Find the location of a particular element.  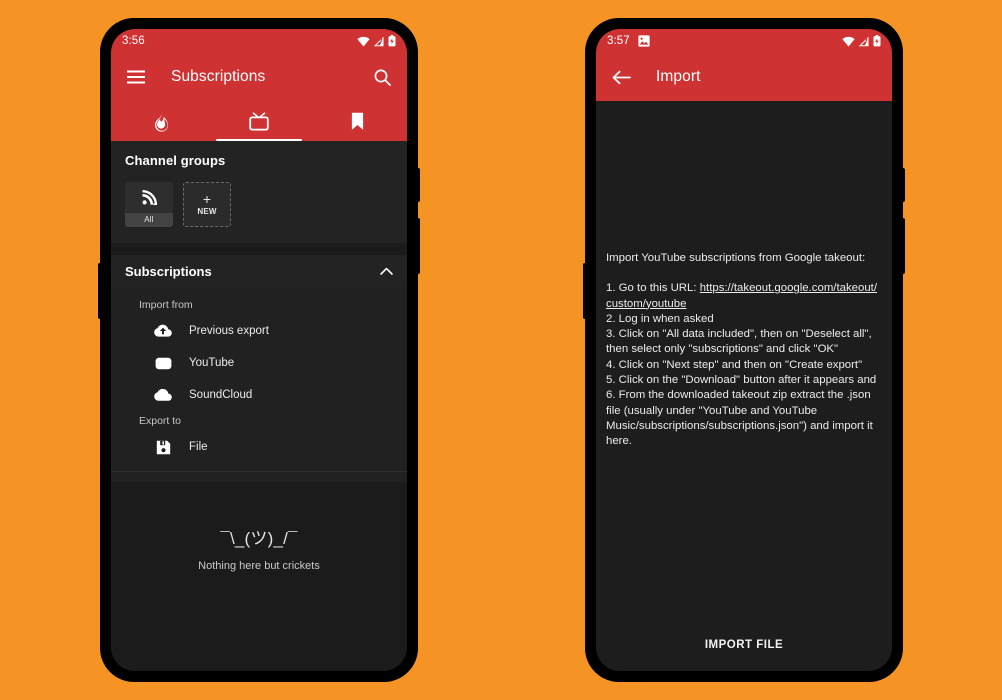

left-status-bar: 3:56 is located at coordinates (259, 41).